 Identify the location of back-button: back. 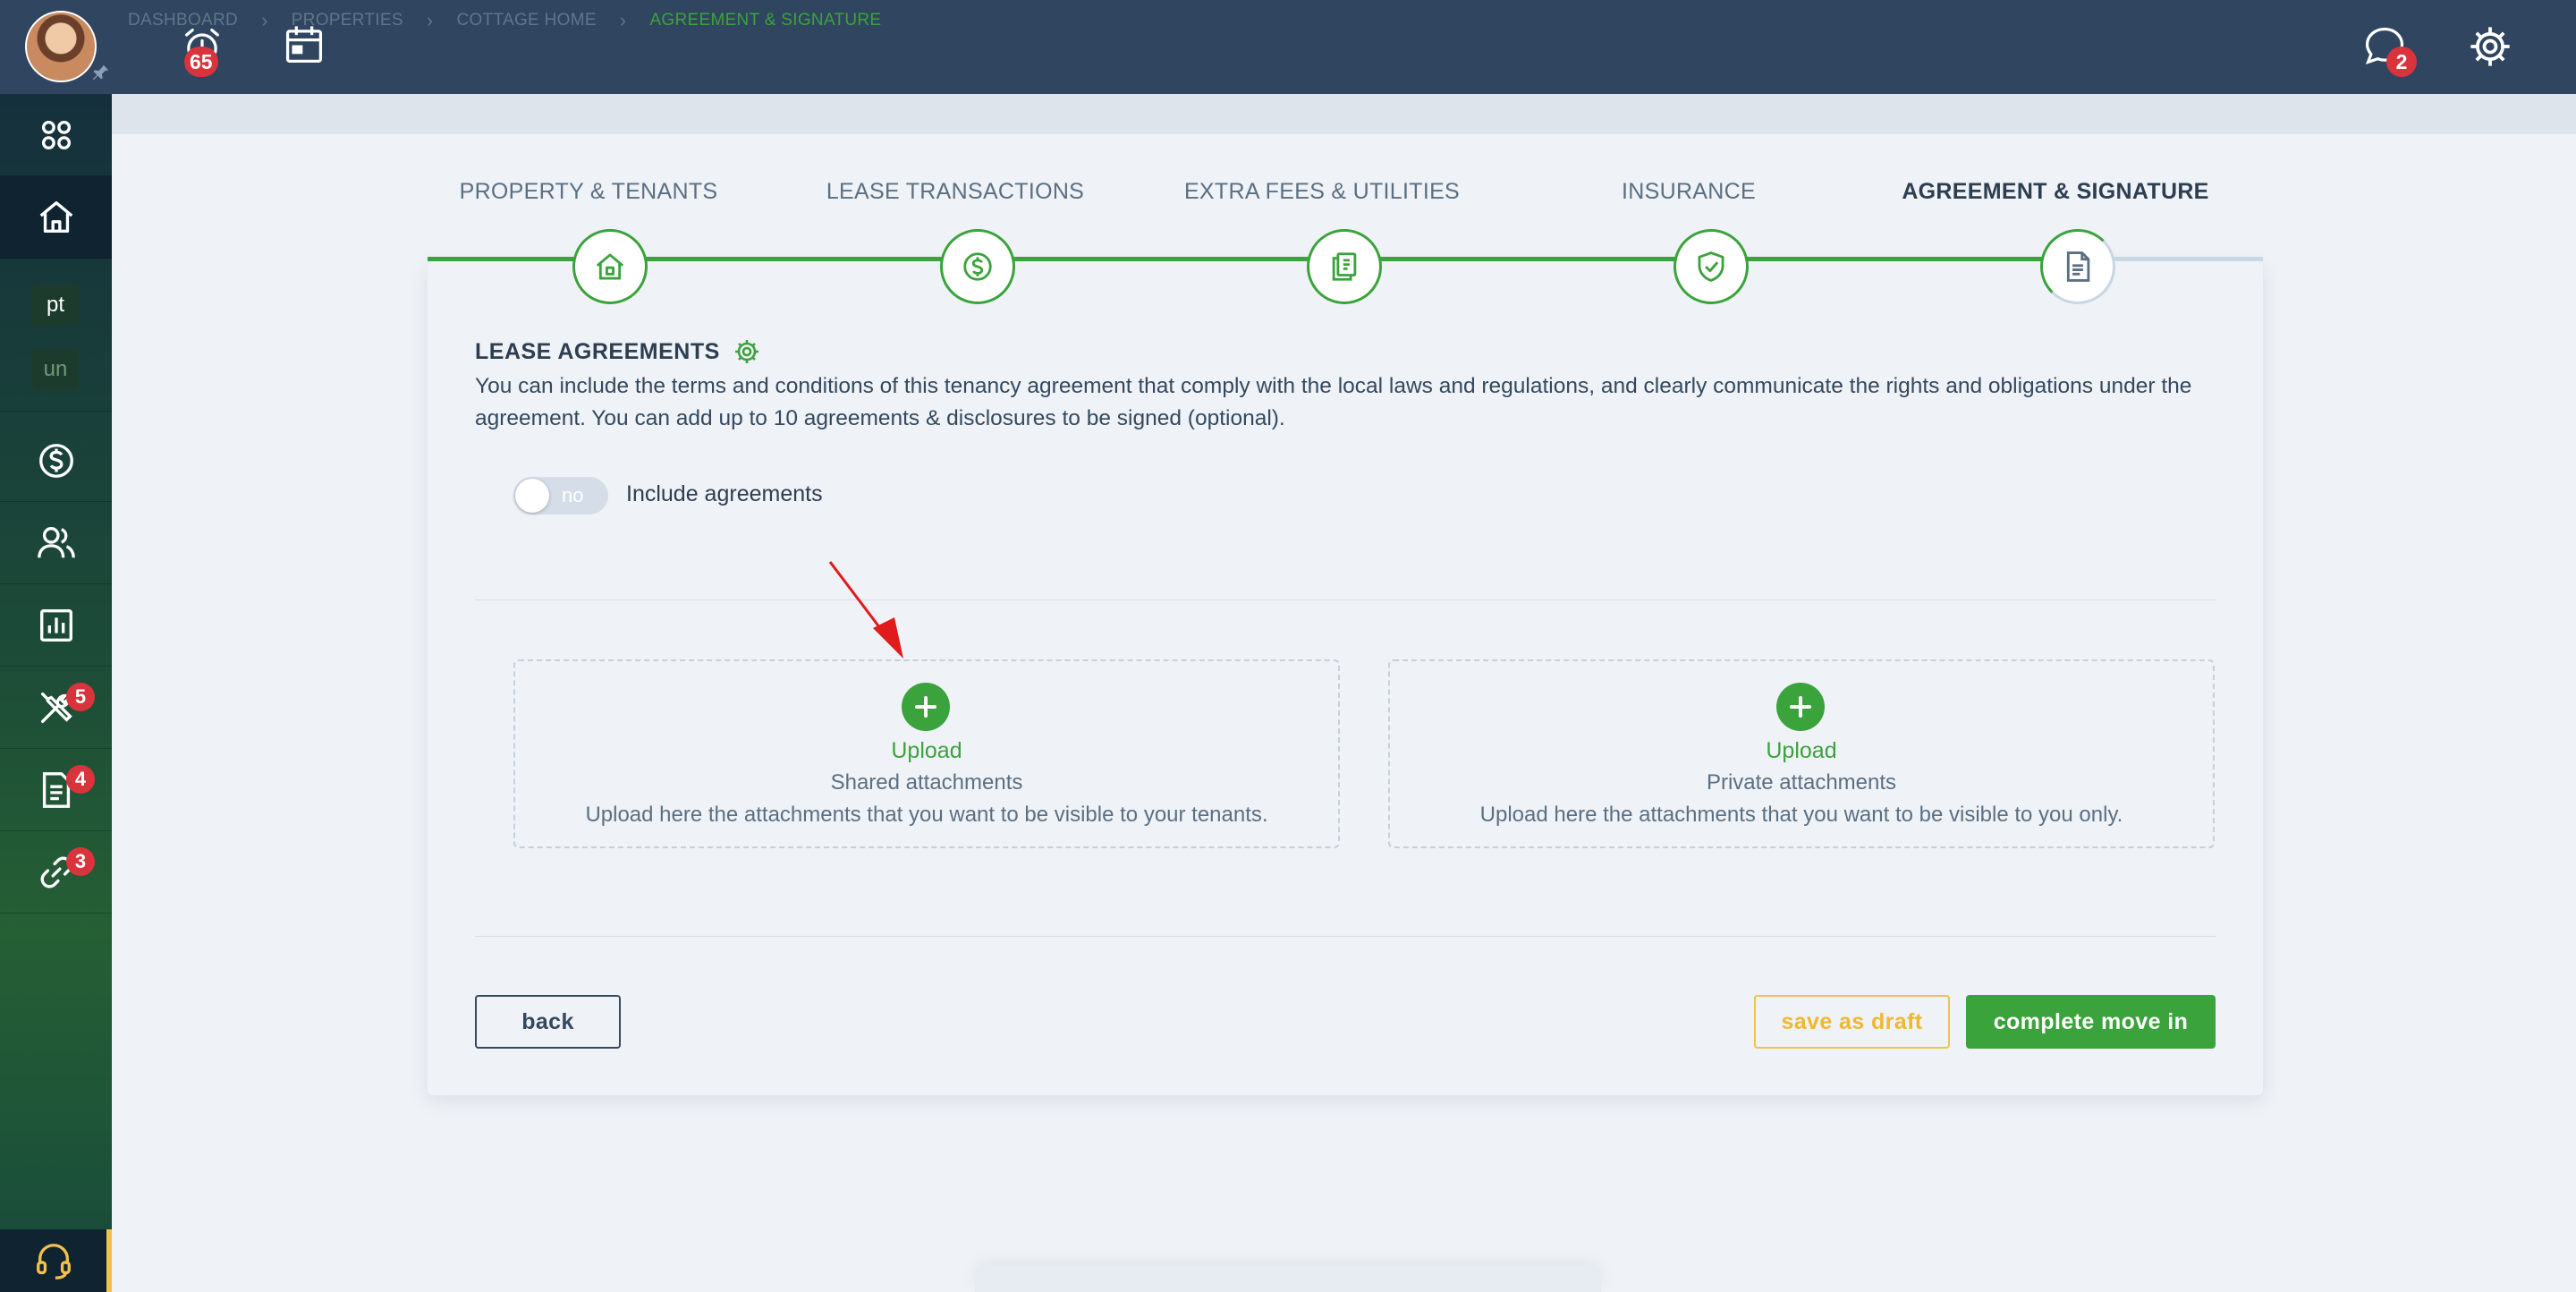
(548, 1022).